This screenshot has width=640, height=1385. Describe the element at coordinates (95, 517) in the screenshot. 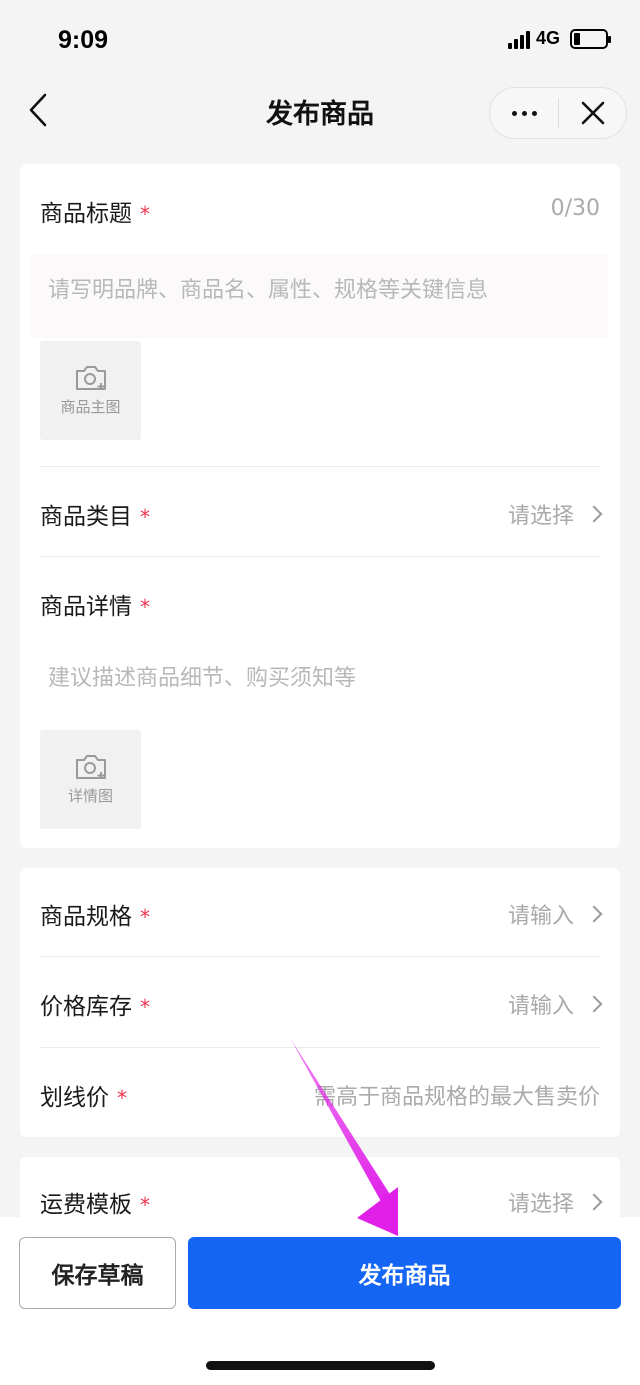

I see `category-label: 商品类目 *` at that location.